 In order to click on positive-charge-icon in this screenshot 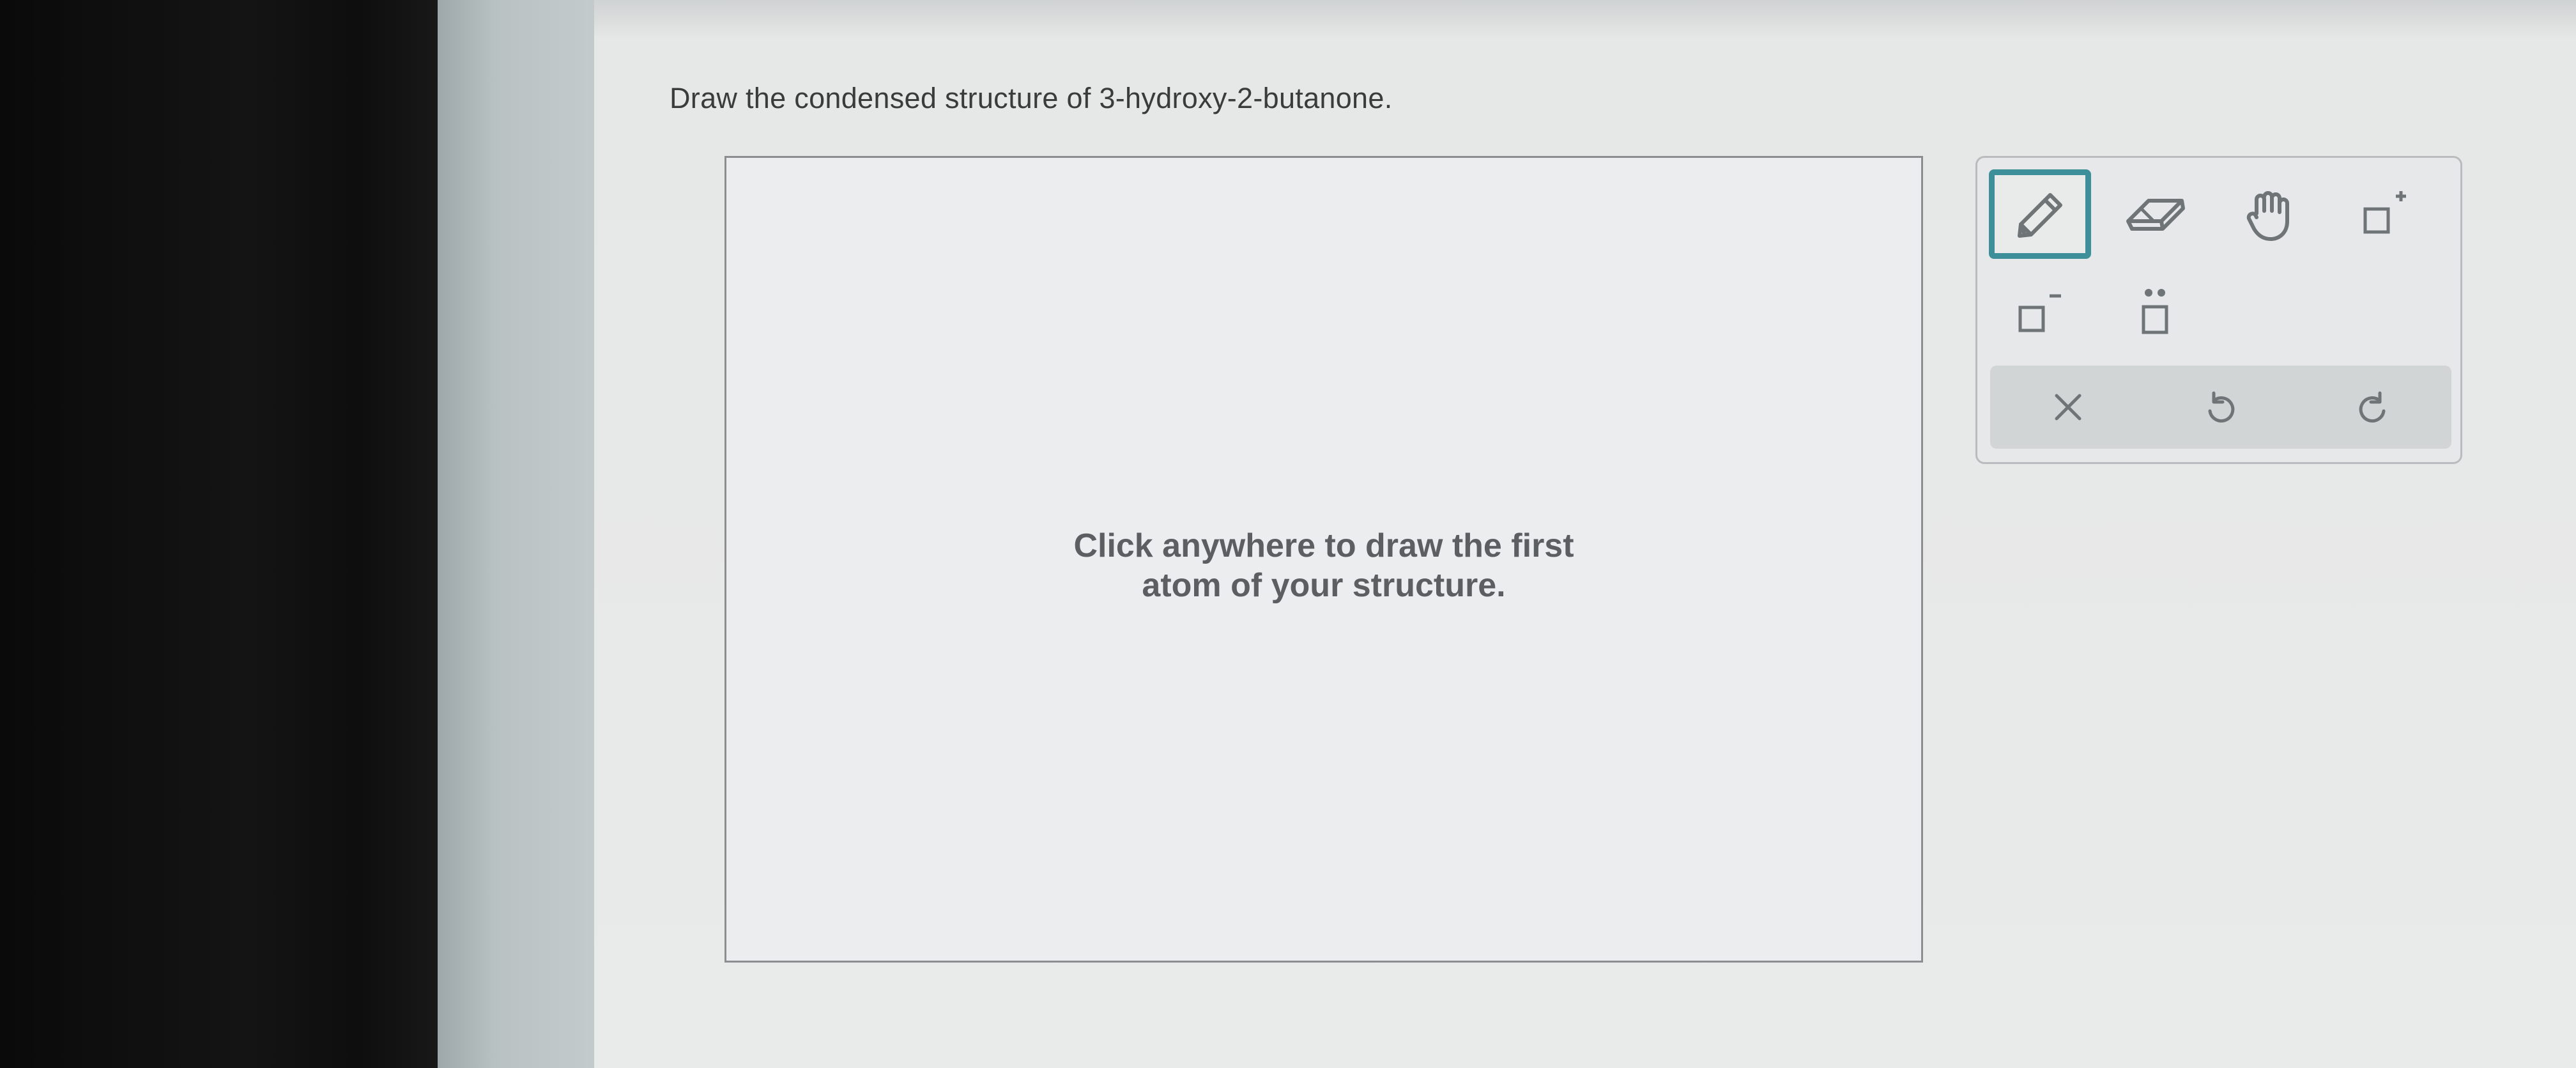, I will do `click(2385, 215)`.